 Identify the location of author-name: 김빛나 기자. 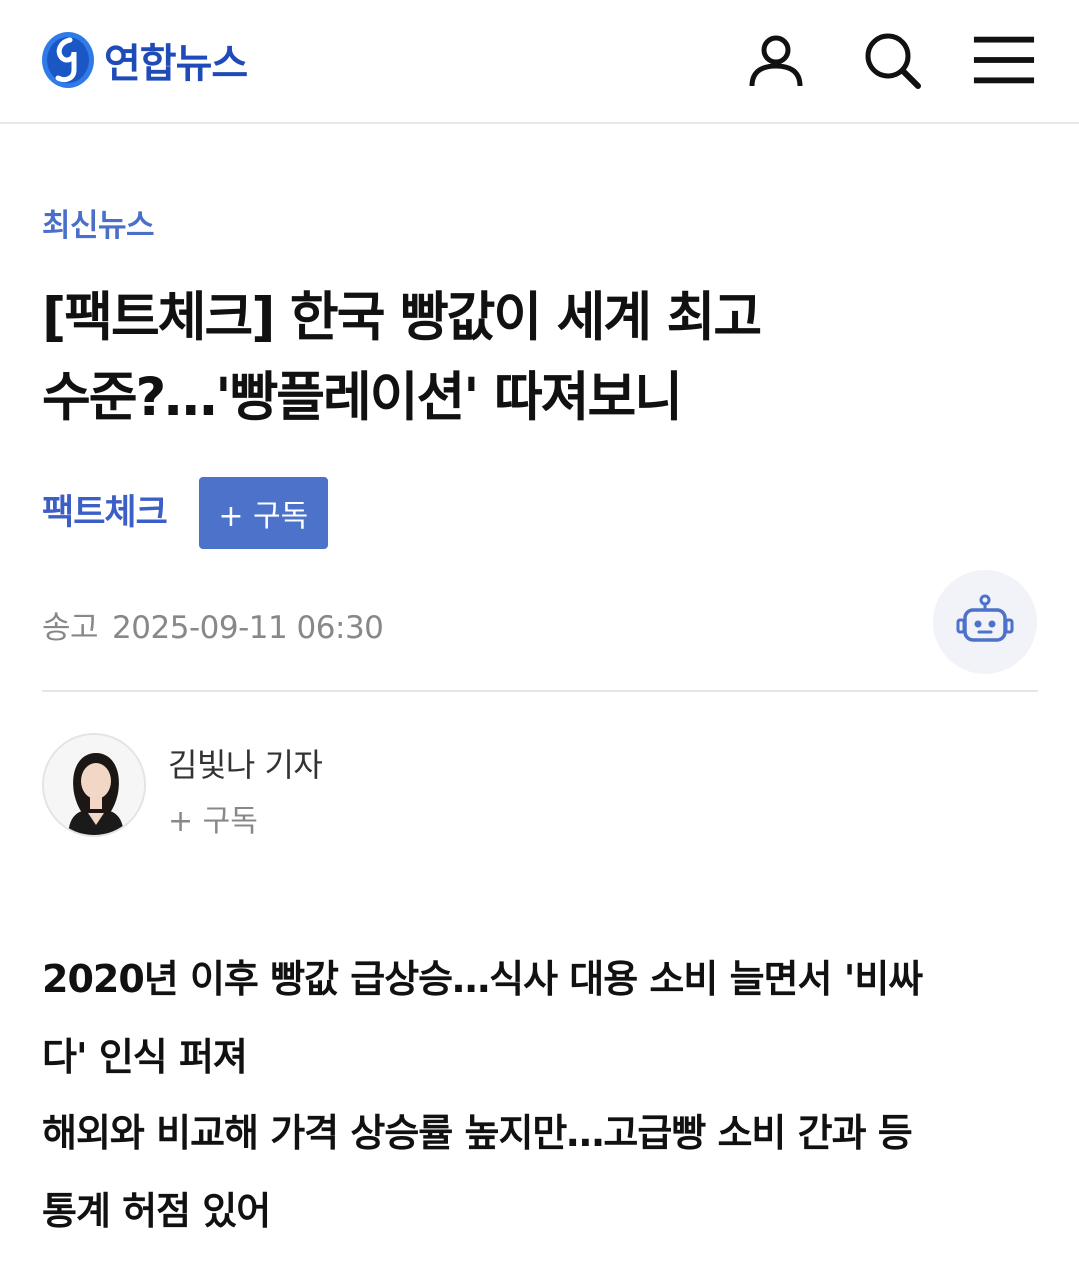
(245, 763).